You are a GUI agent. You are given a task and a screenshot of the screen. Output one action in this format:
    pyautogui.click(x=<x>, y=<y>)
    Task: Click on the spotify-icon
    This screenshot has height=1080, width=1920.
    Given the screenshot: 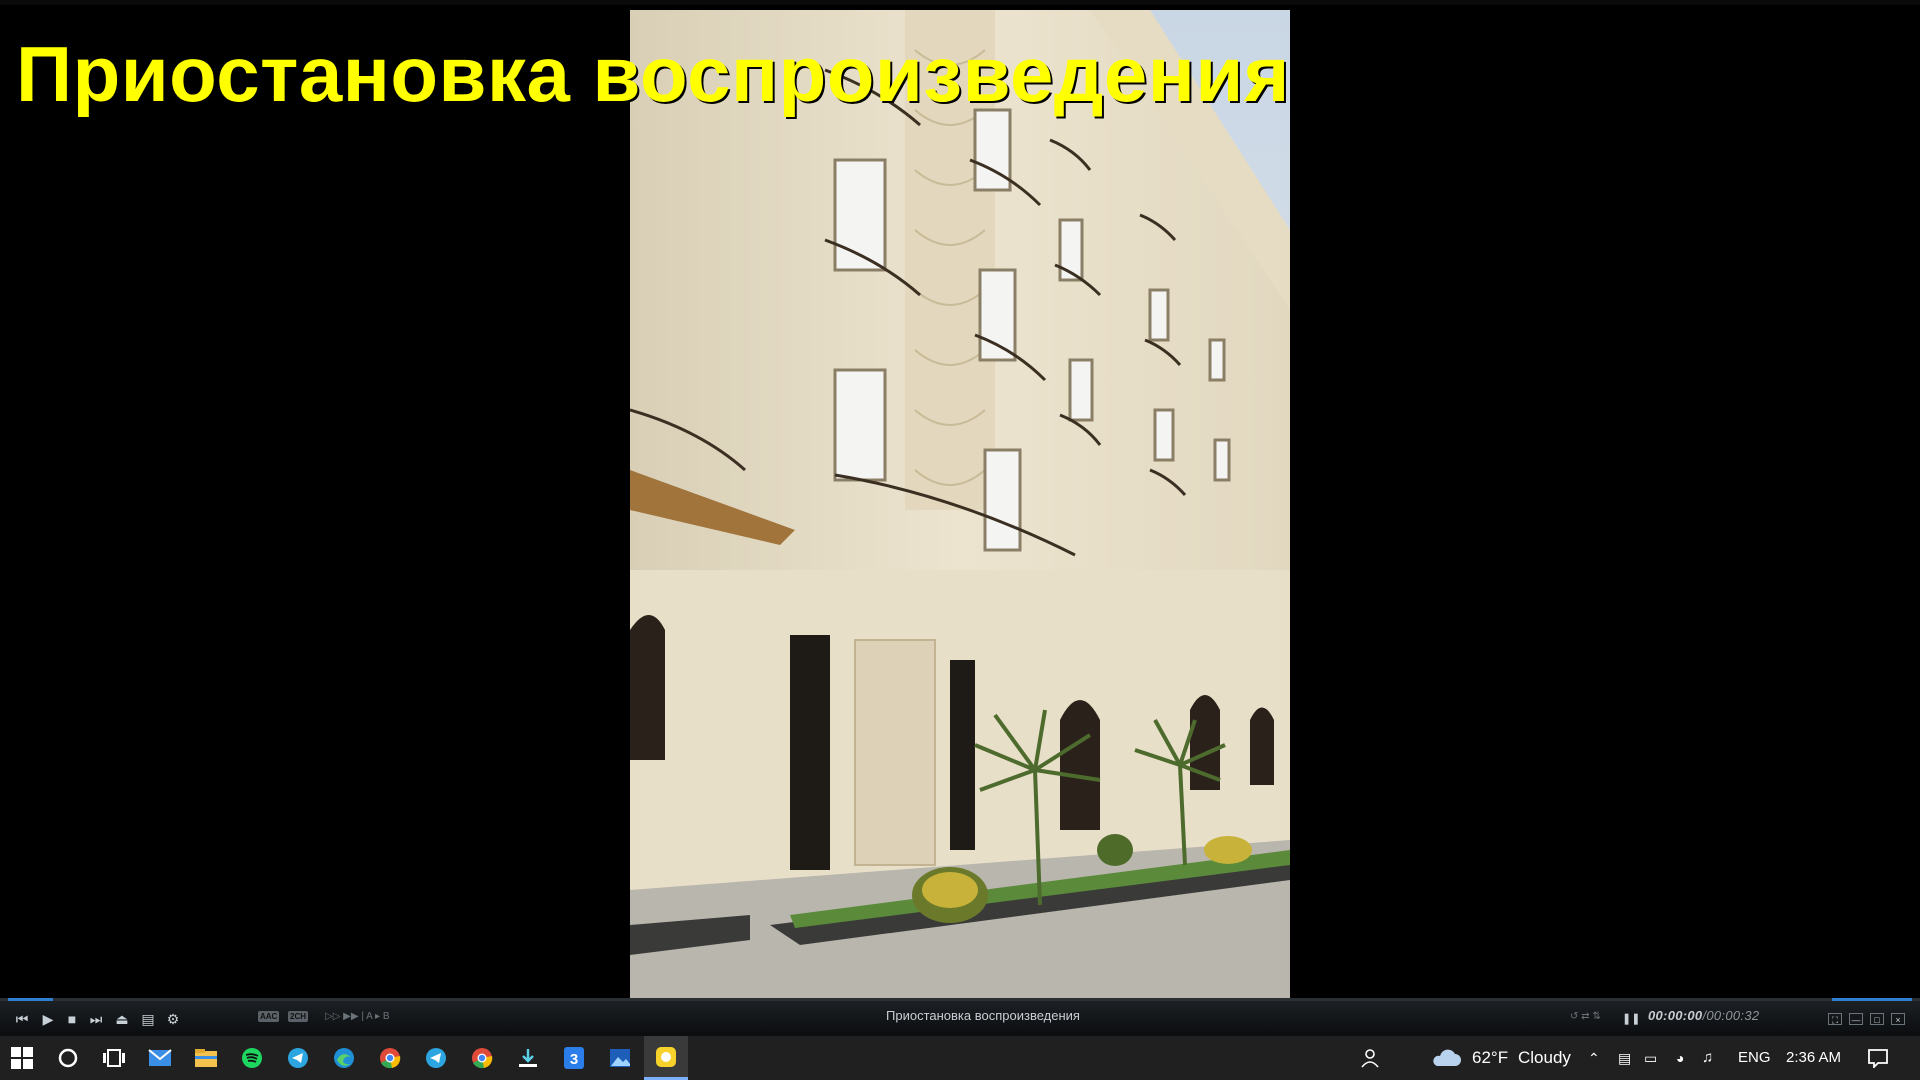 What is the action you would take?
    pyautogui.click(x=252, y=1058)
    